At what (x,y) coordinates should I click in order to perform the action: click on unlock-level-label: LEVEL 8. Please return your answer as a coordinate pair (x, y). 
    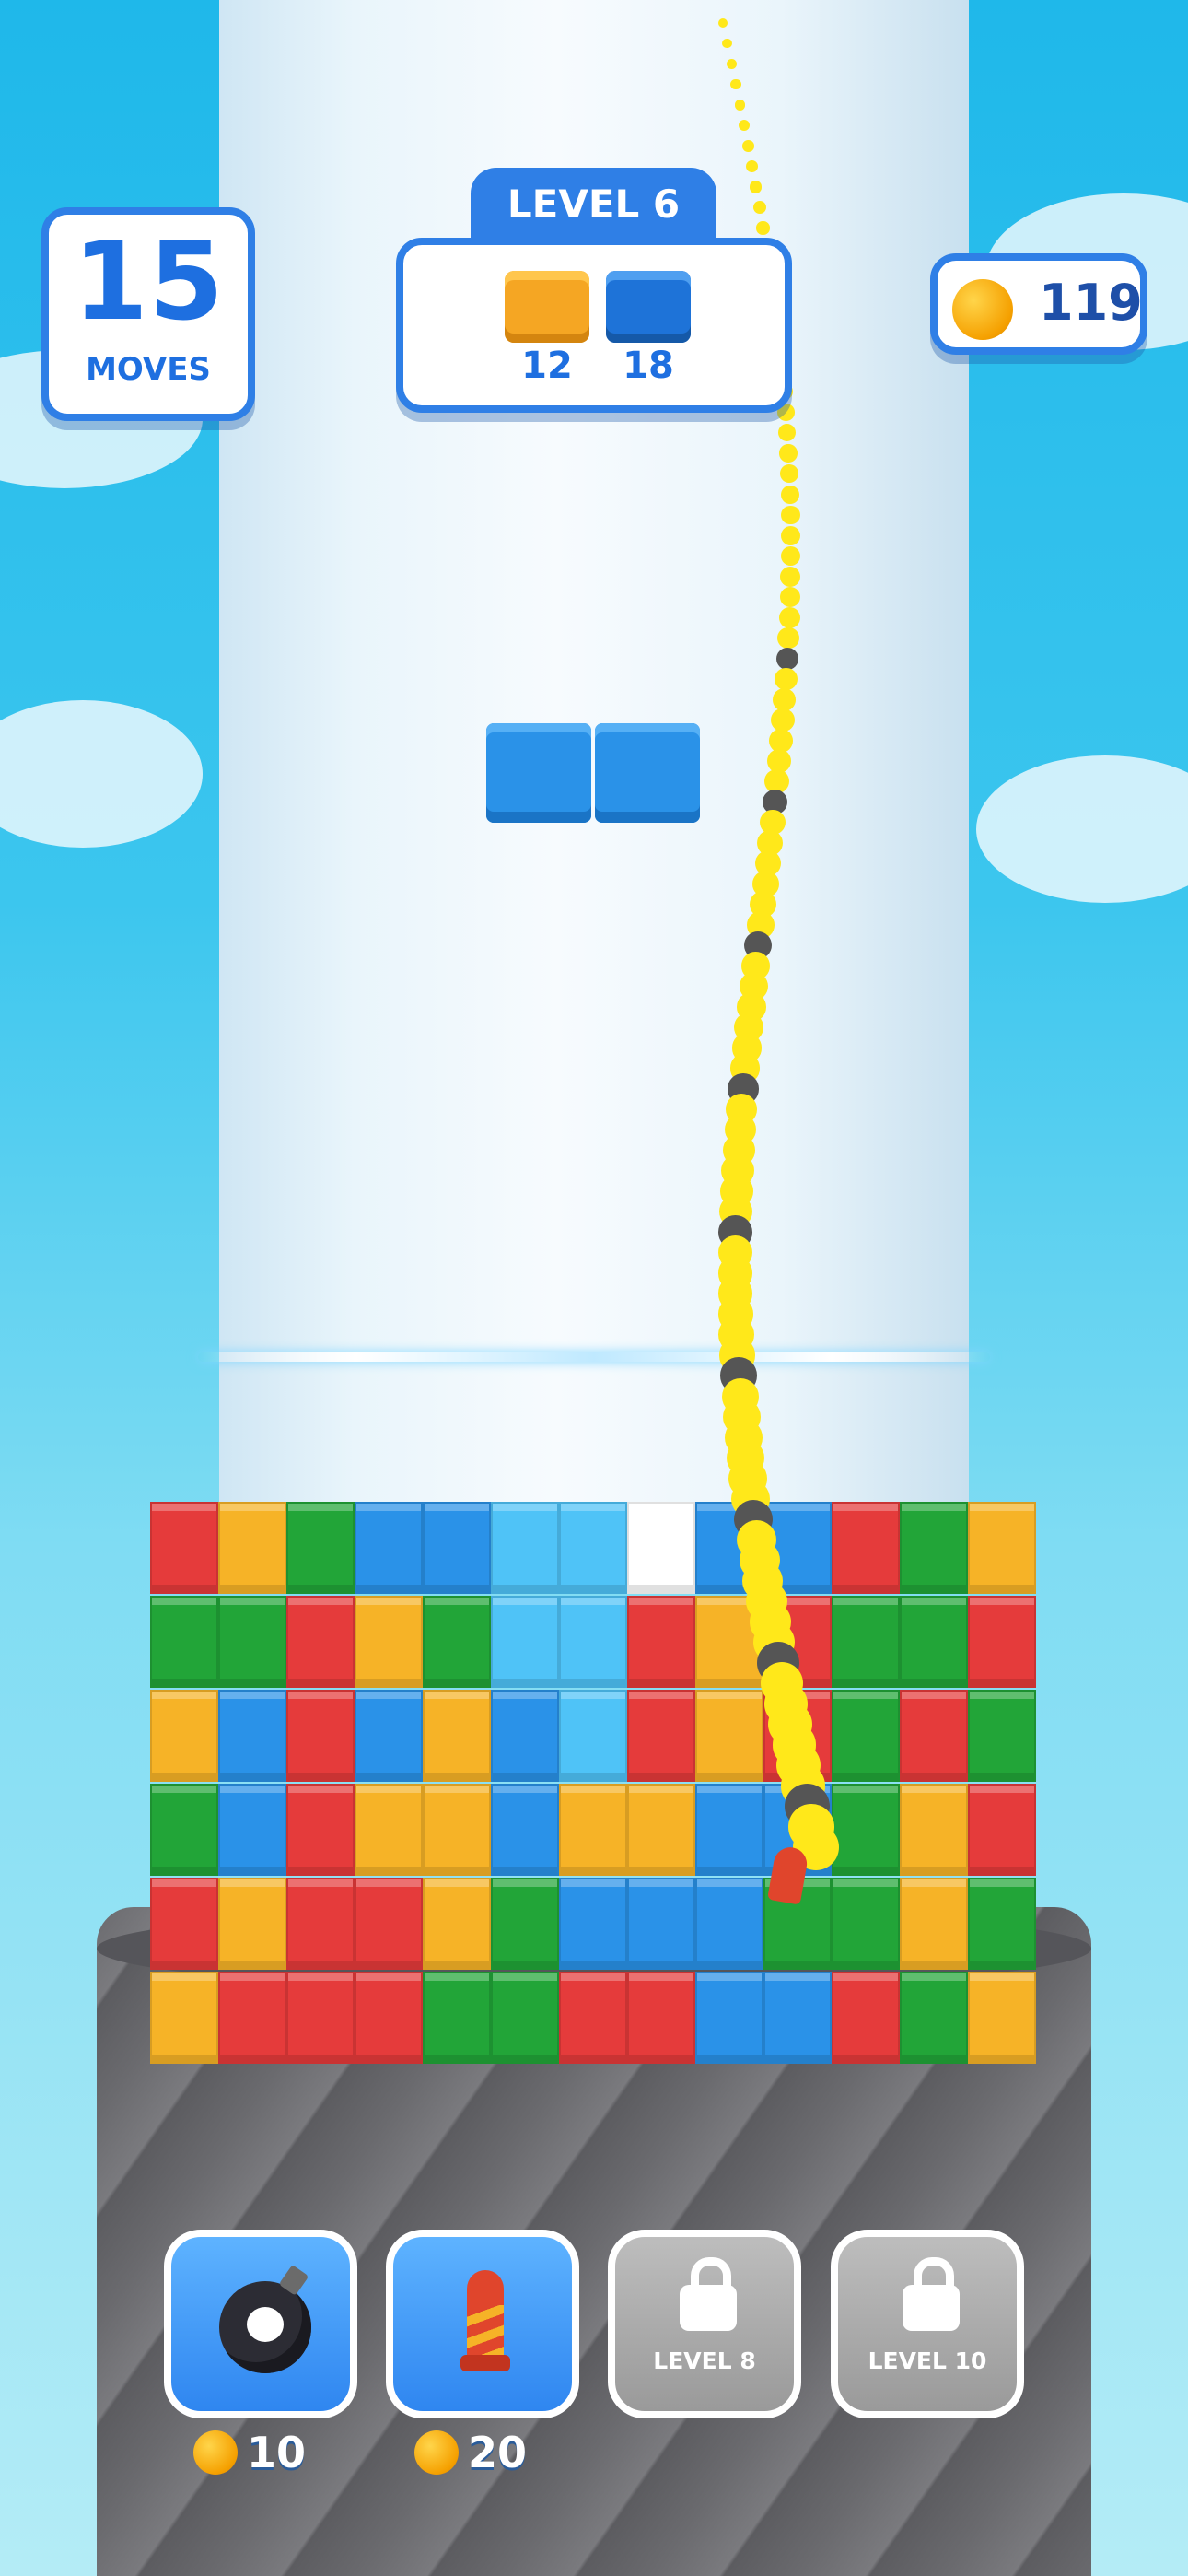
    Looking at the image, I should click on (705, 2361).